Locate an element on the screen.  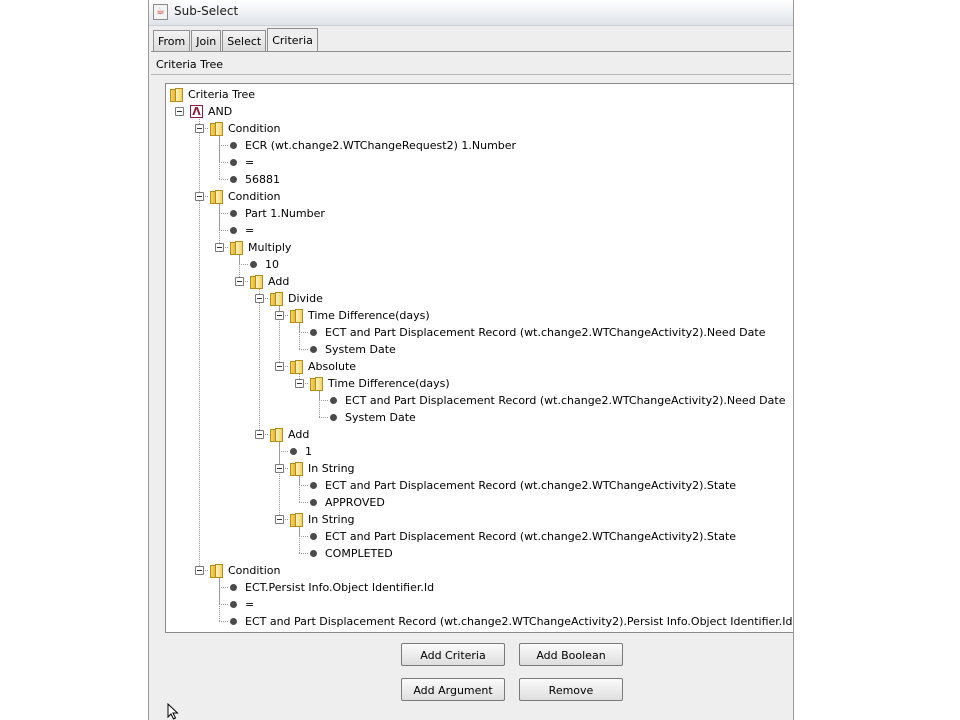
tree-node: Criteria Tree is located at coordinates (212, 94).